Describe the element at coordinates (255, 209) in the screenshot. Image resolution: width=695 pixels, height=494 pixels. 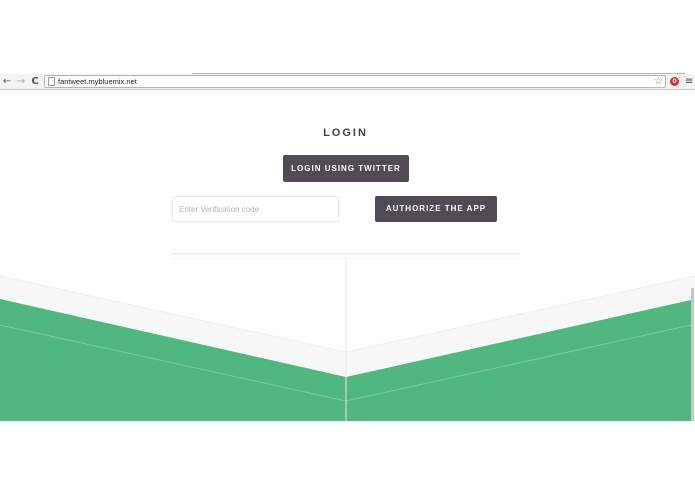
I see `verification-code-input` at that location.